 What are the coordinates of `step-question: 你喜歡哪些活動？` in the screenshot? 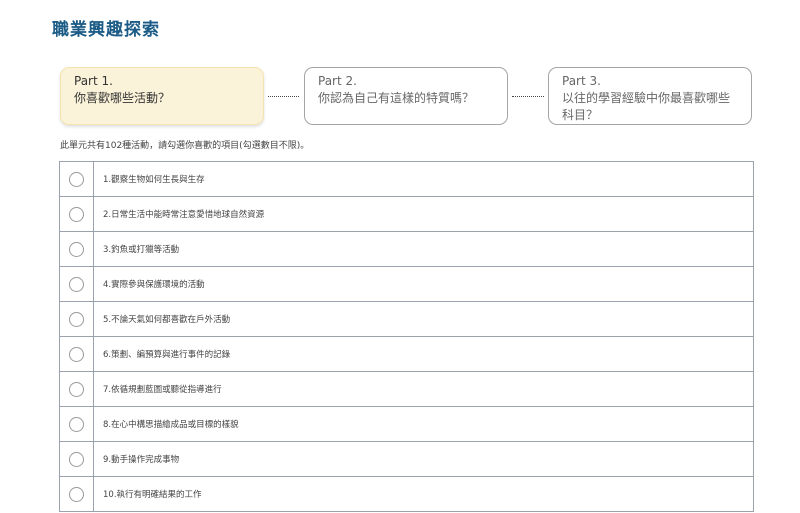 It's located at (122, 98).